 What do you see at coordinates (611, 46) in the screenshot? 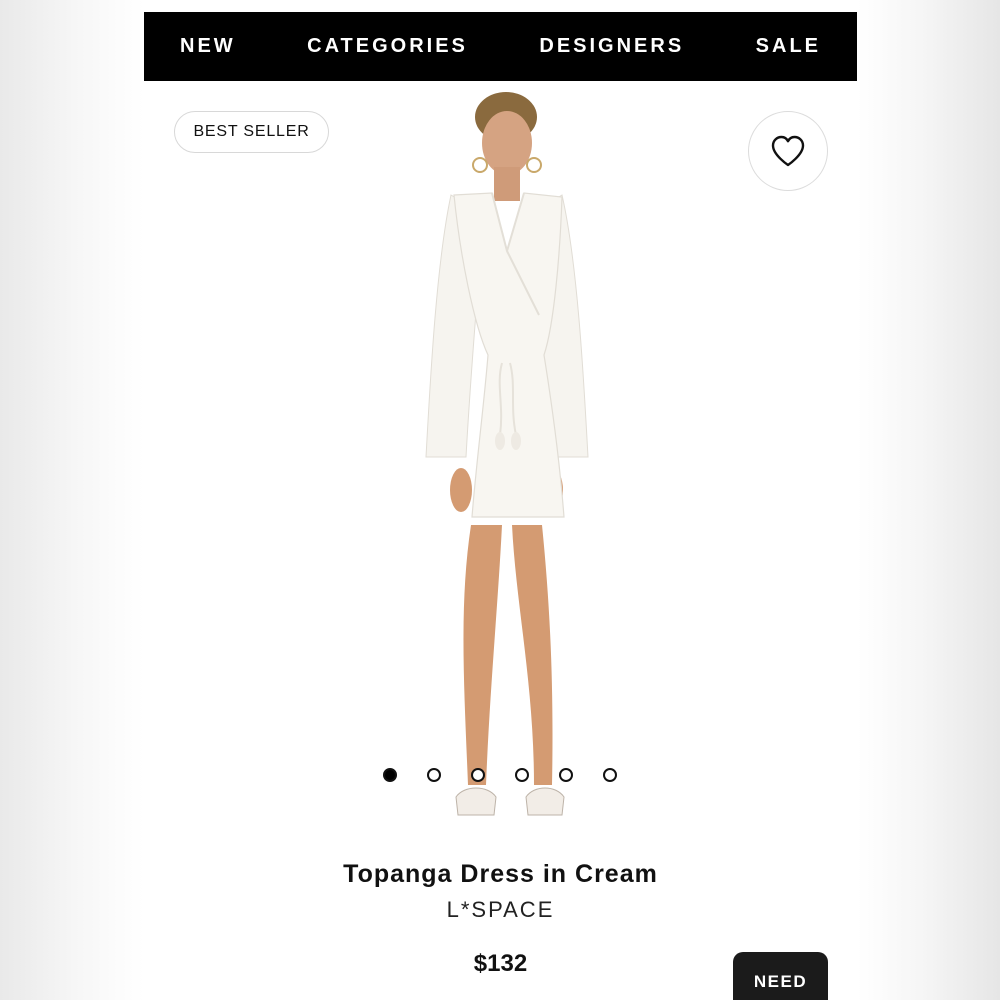
I see `nav-designers: DESIGNERS` at bounding box center [611, 46].